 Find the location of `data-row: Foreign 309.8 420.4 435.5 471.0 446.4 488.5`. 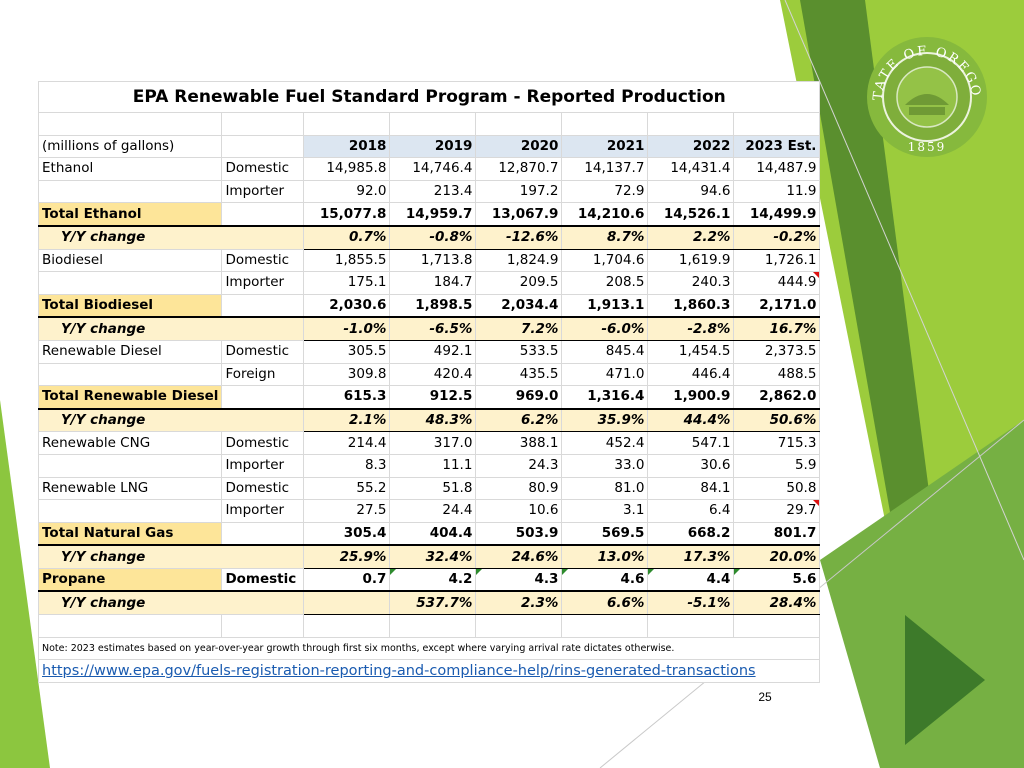

data-row: Foreign 309.8 420.4 435.5 471.0 446.4 488.5 is located at coordinates (429, 374).